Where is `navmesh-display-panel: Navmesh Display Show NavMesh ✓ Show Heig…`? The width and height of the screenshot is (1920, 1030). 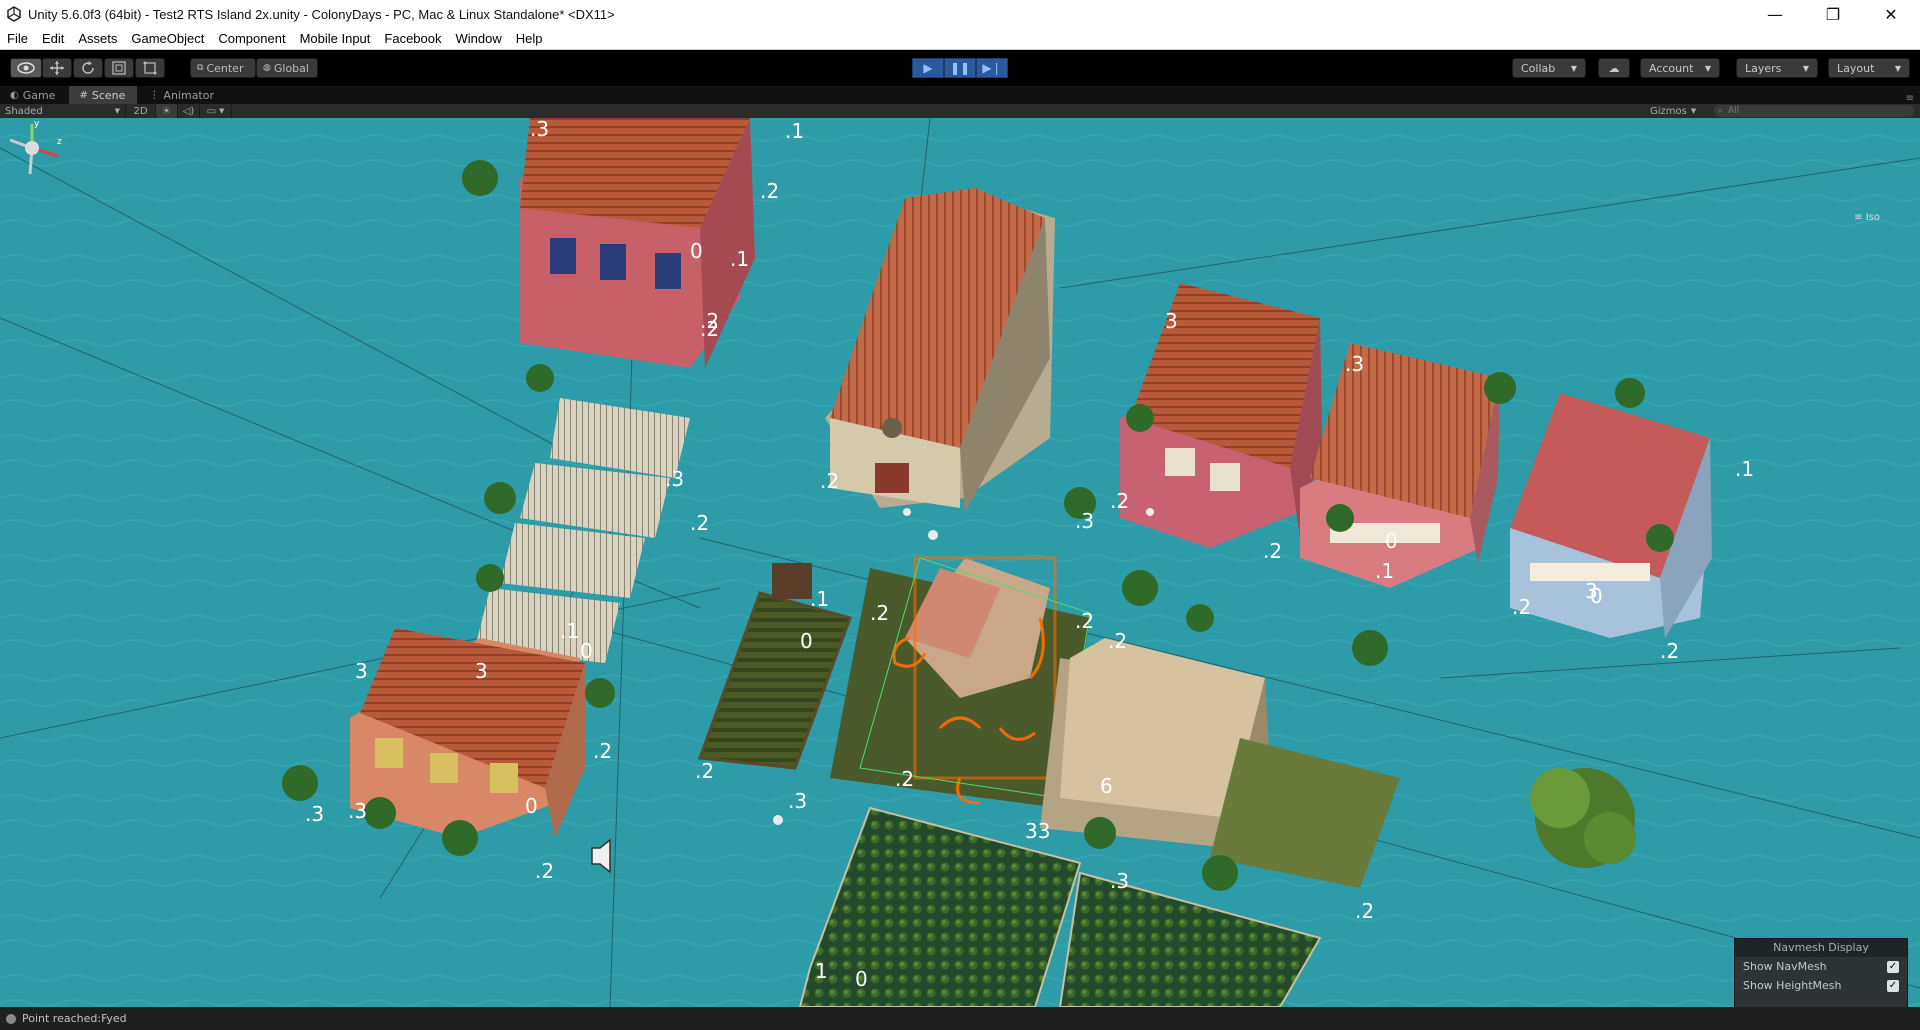
navmesh-display-panel: Navmesh Display Show NavMesh ✓ Show Heig… is located at coordinates (1821, 972).